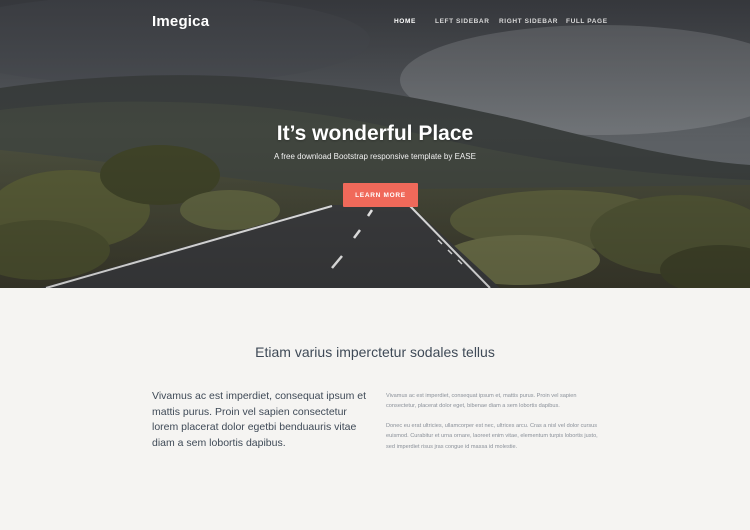 Image resolution: width=750 pixels, height=530 pixels. I want to click on section-heading: Etiam varius imperctetur sodales tellus, so click(375, 352).